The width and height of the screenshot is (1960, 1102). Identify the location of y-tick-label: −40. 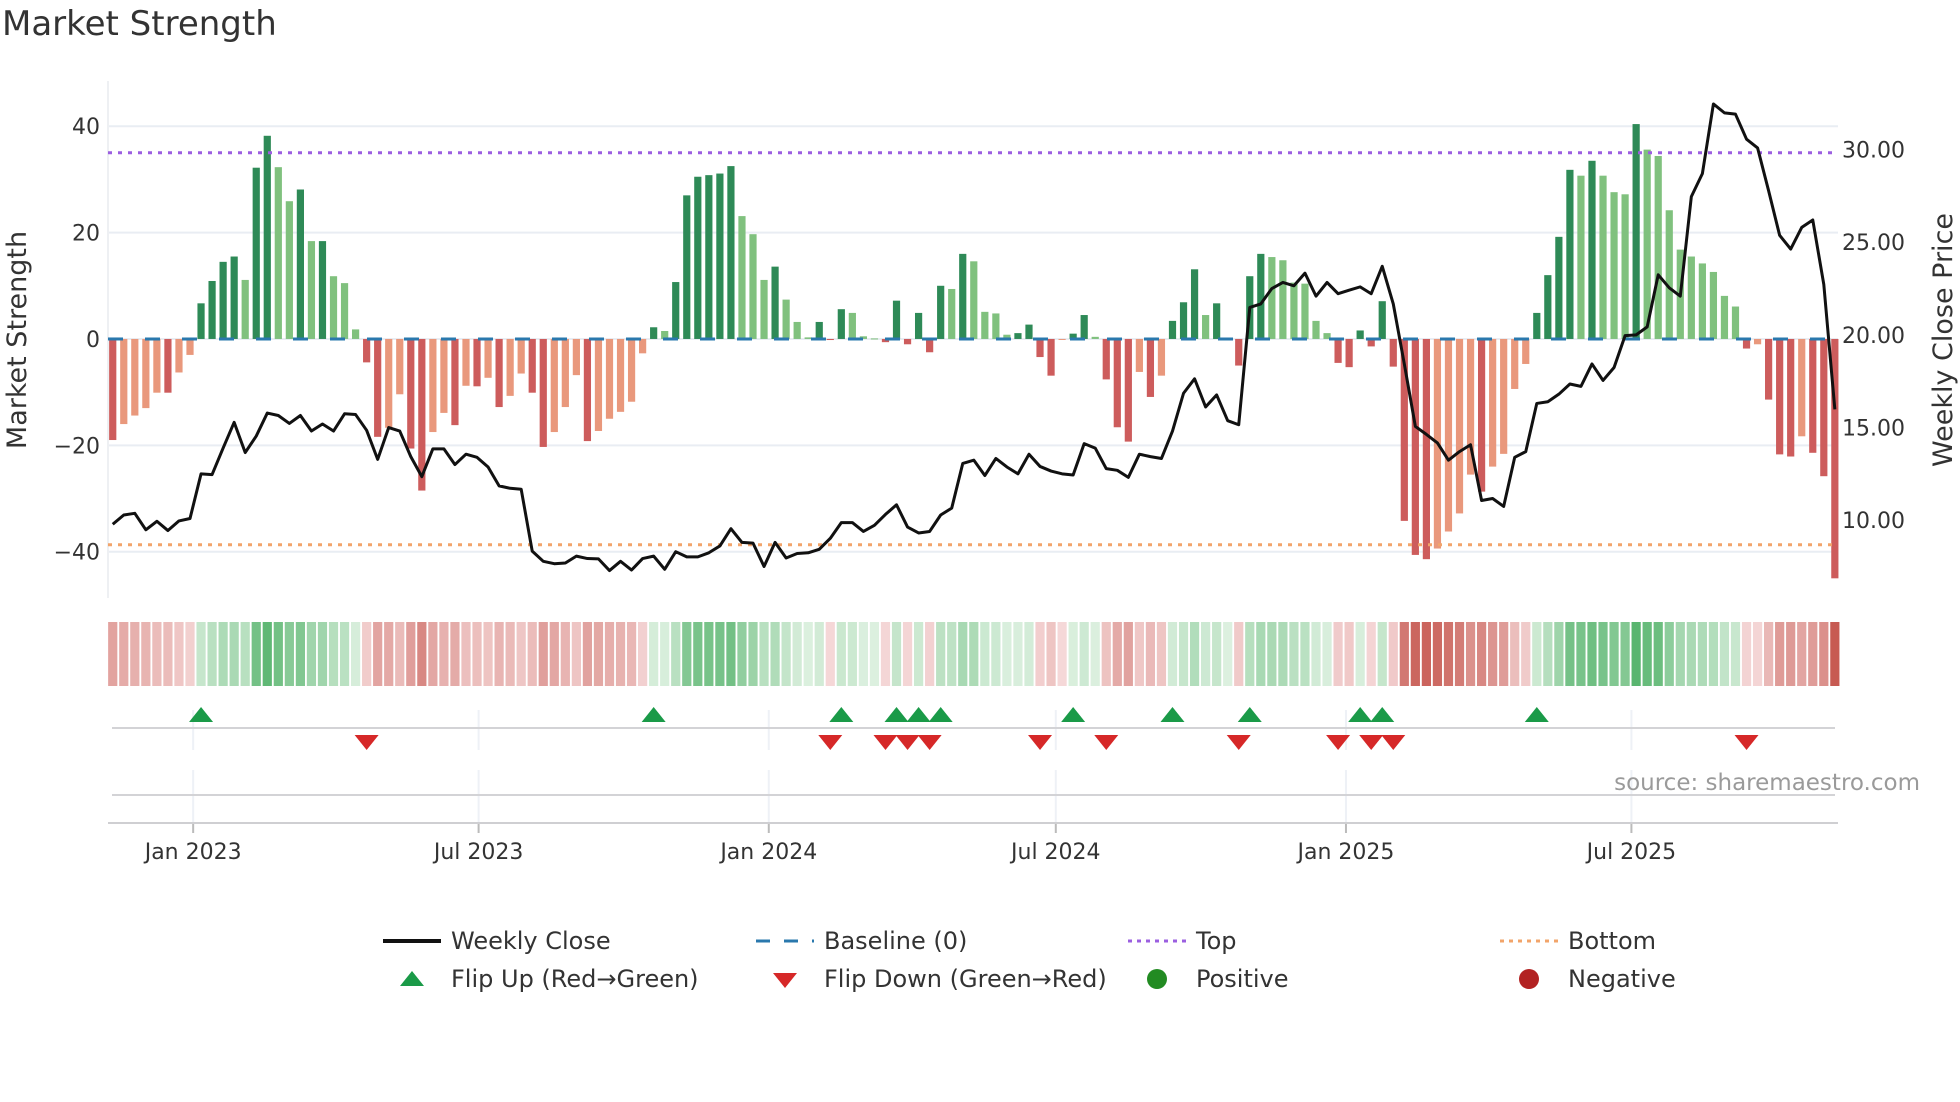
(77, 553).